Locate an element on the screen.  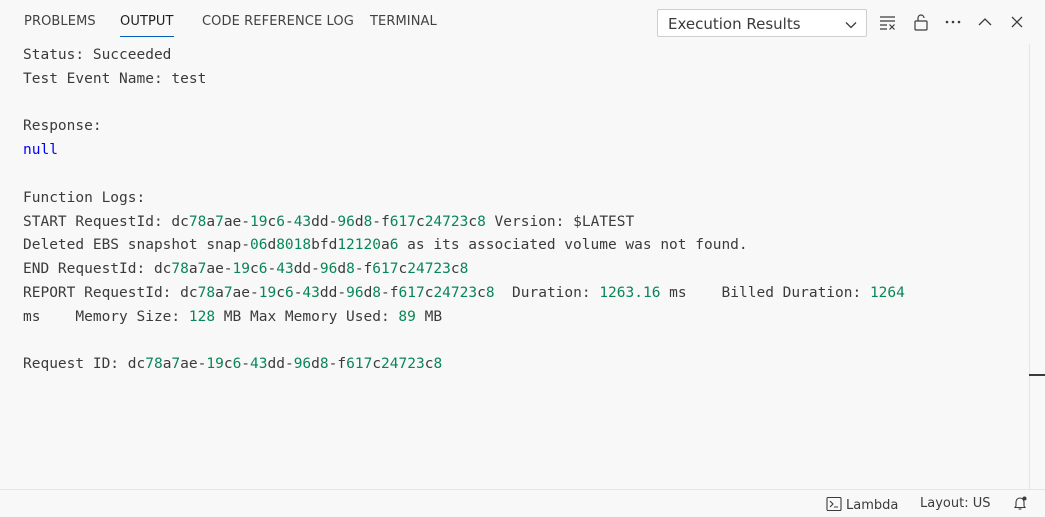
notifications-bell-icon is located at coordinates (1020, 505).